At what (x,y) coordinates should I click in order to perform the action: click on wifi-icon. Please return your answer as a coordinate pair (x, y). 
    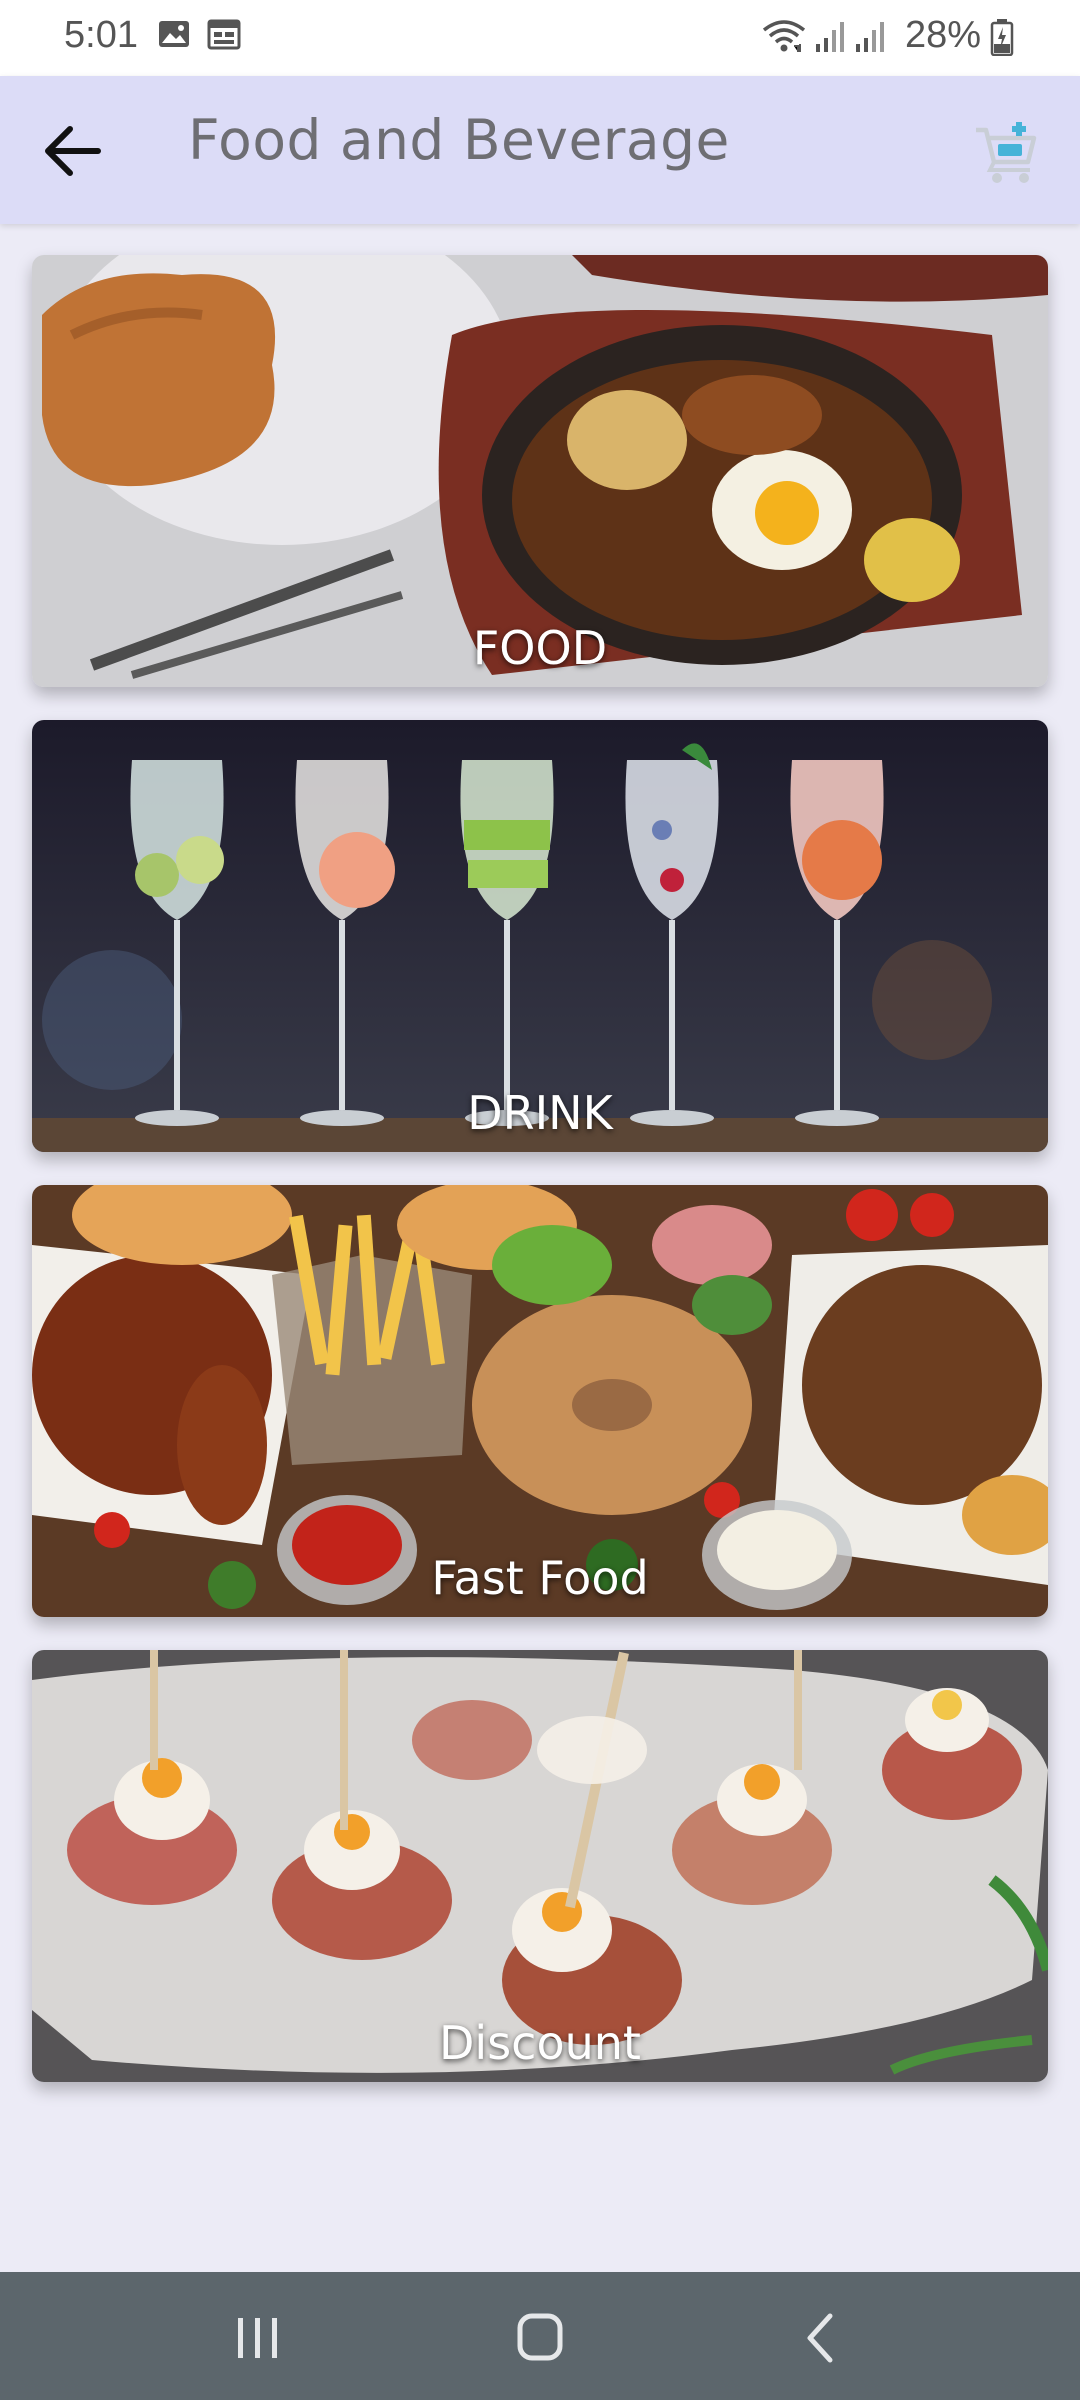
    Looking at the image, I should click on (784, 36).